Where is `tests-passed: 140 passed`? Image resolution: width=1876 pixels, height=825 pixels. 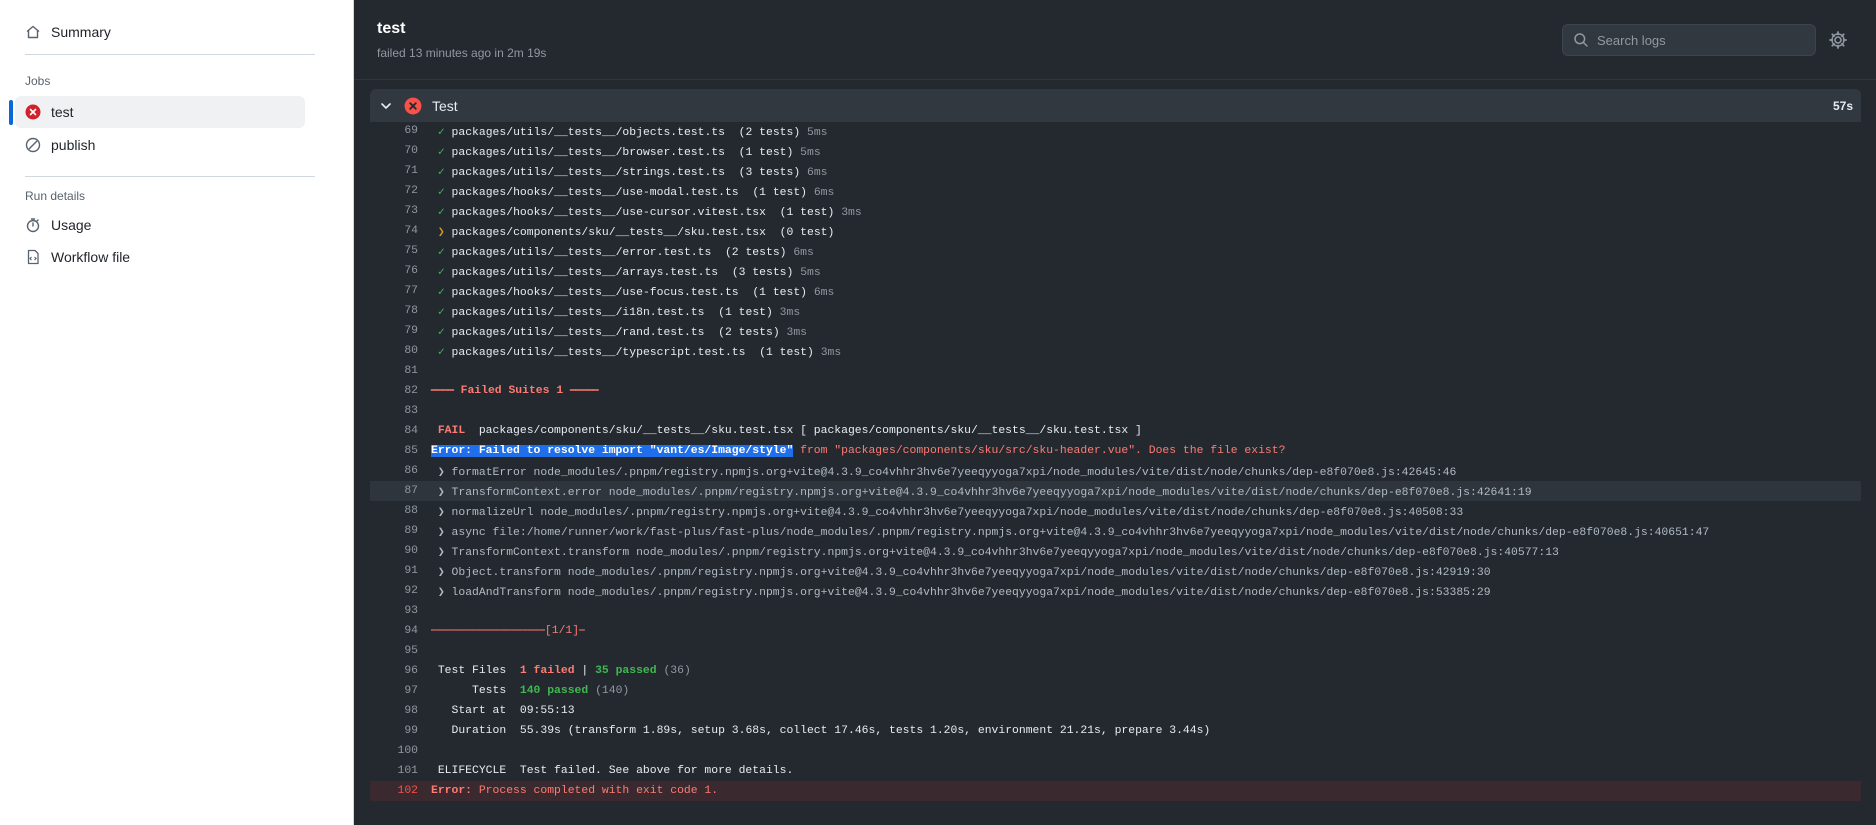 tests-passed: 140 passed is located at coordinates (554, 691).